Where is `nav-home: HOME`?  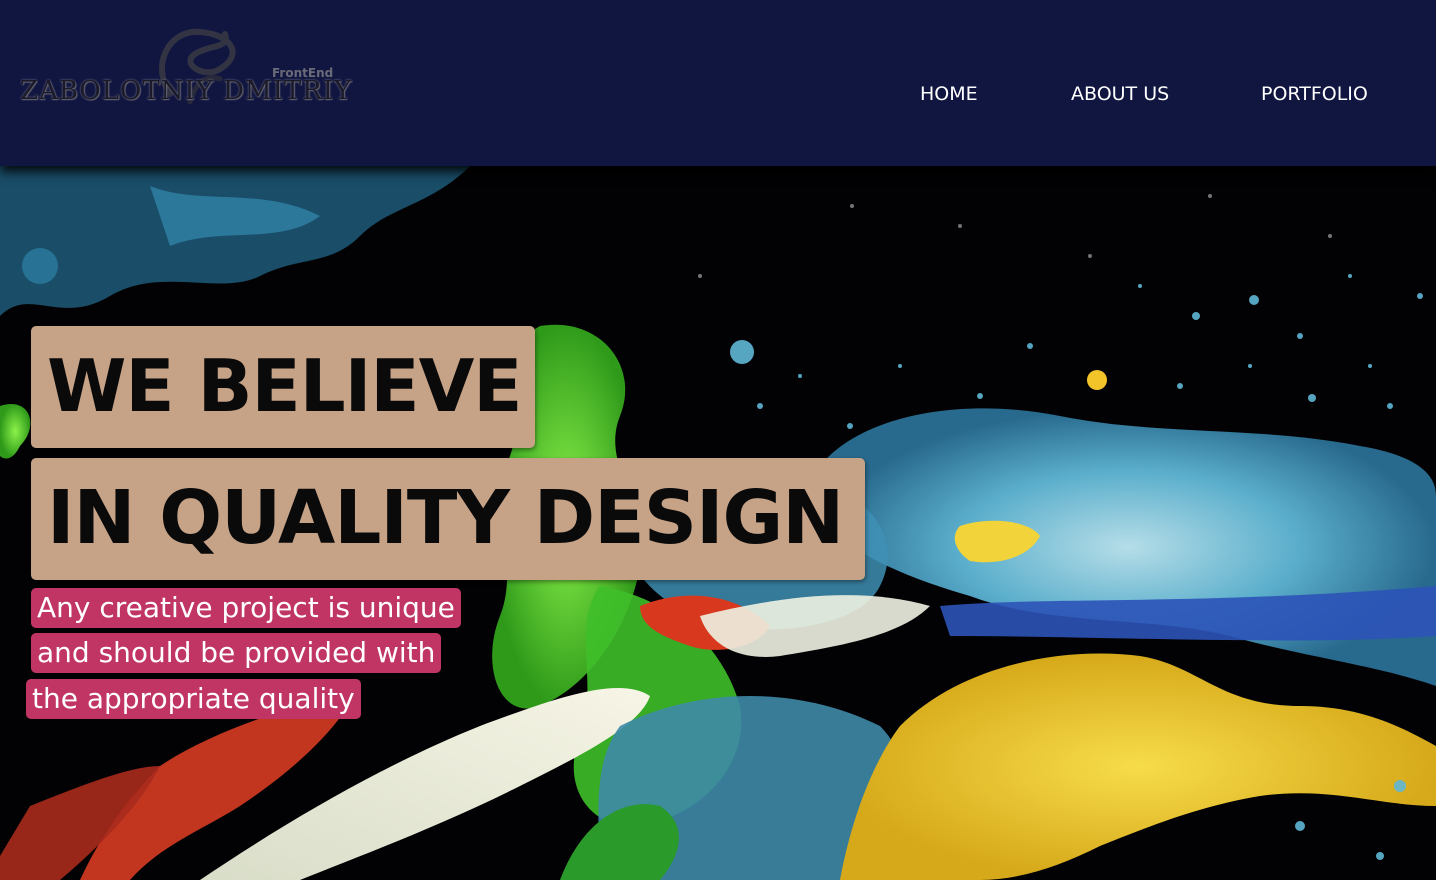
nav-home: HOME is located at coordinates (949, 94).